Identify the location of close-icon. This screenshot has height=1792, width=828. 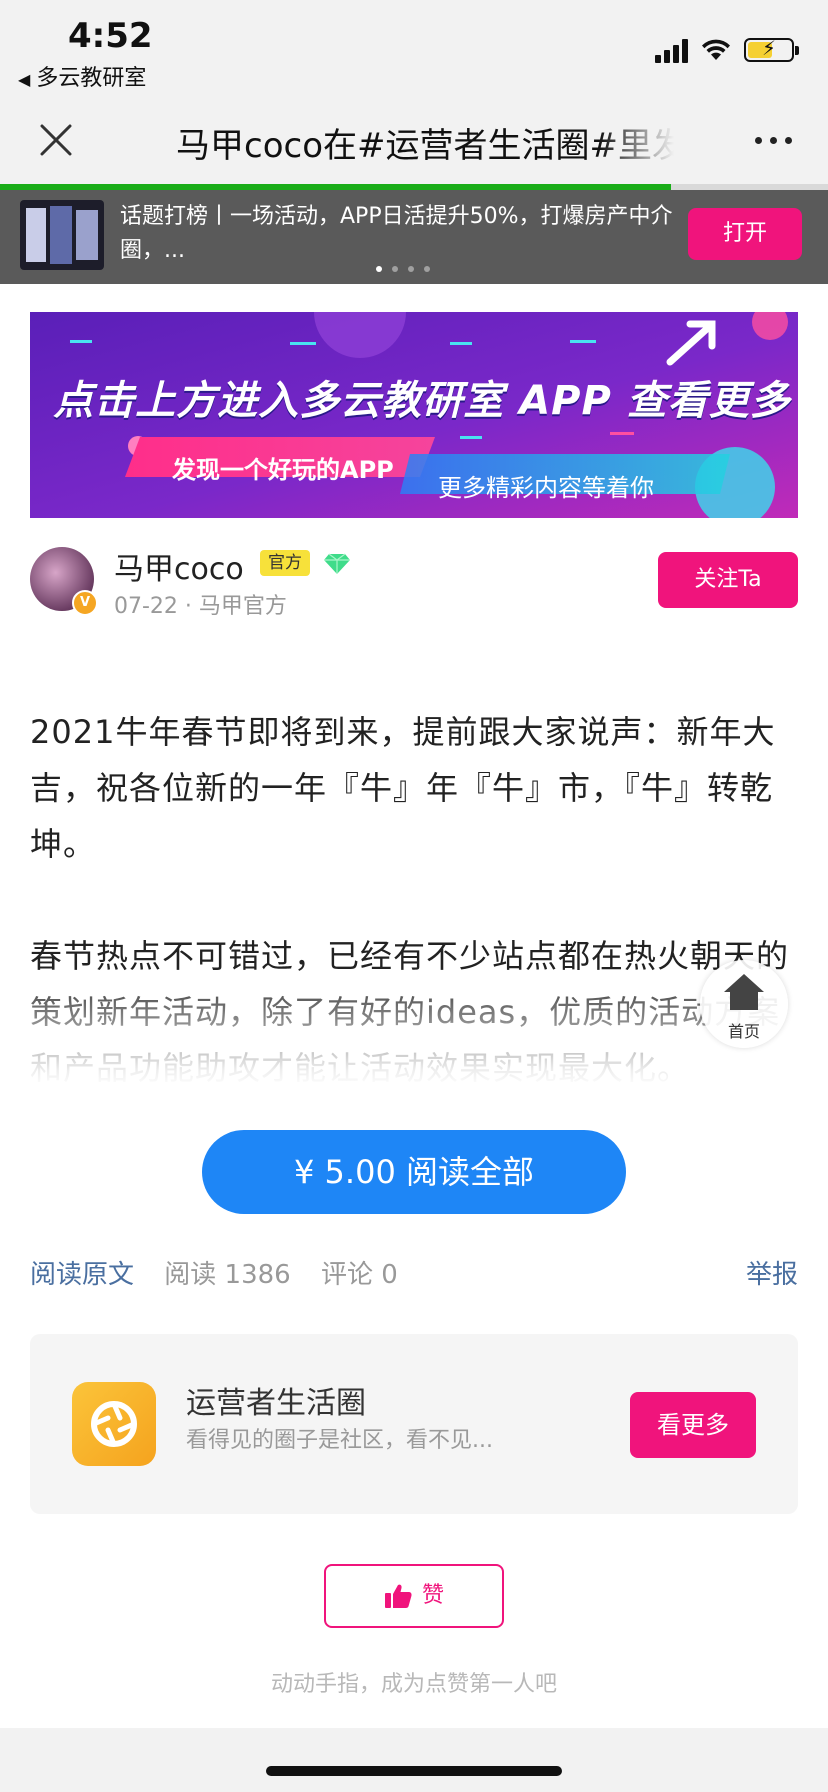
(56, 140).